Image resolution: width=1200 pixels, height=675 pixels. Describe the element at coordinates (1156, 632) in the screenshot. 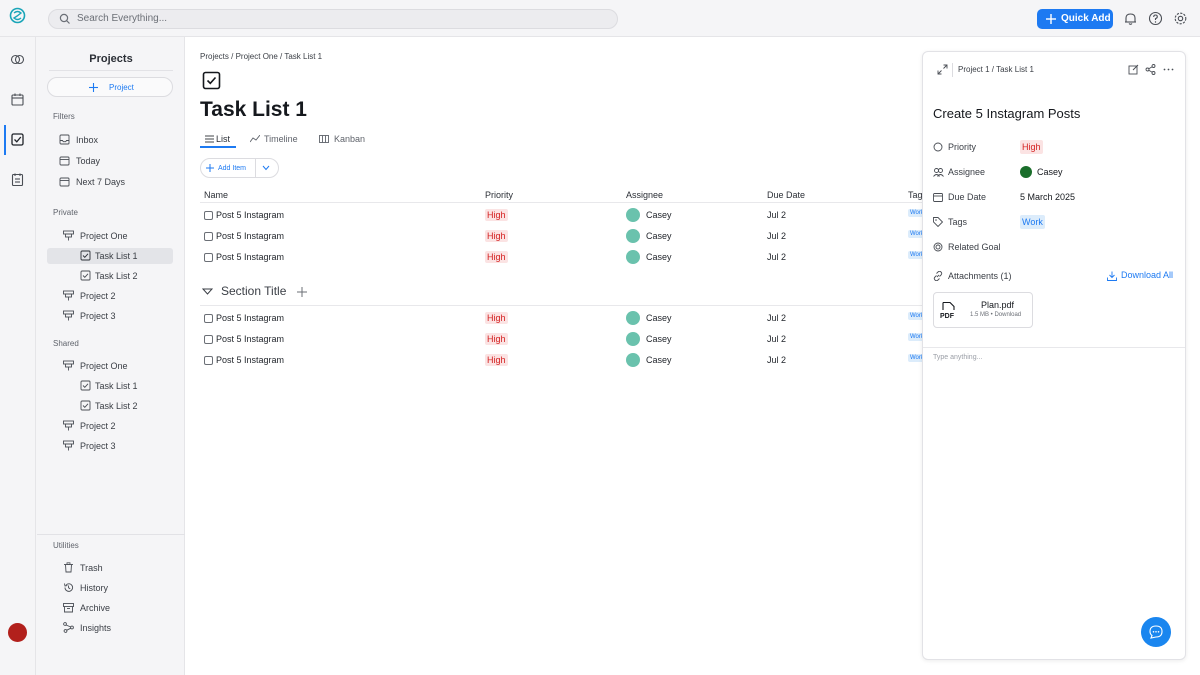

I see `chat-button` at that location.